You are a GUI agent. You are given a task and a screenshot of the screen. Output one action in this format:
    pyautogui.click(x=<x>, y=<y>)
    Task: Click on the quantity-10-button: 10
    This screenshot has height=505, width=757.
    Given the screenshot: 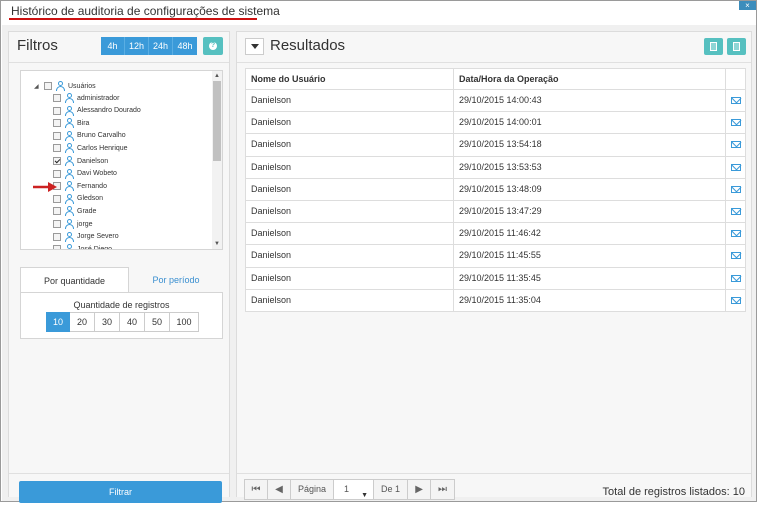 What is the action you would take?
    pyautogui.click(x=58, y=322)
    